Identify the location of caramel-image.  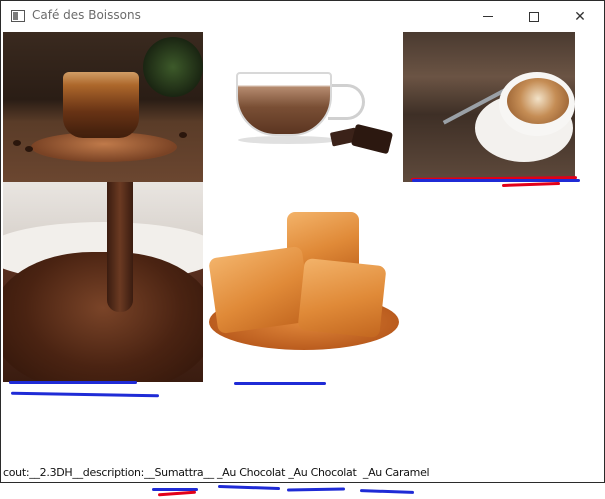
(303, 282).